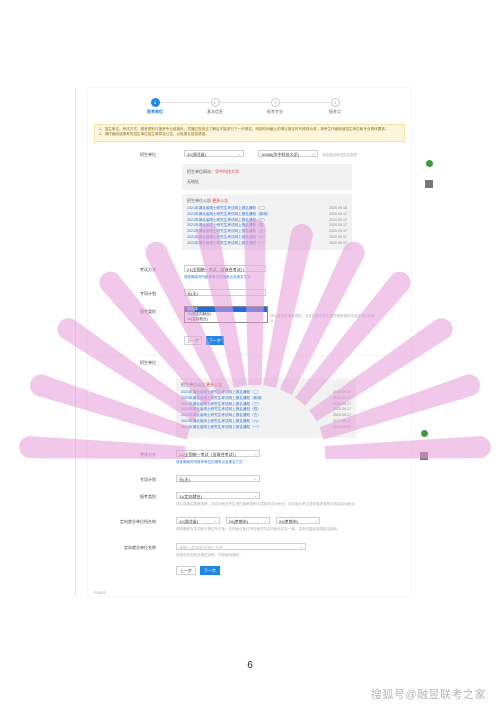 This screenshot has height=707, width=500. What do you see at coordinates (428, 695) in the screenshot?
I see `watermark-text: 搜狐号@融昱联考之家` at bounding box center [428, 695].